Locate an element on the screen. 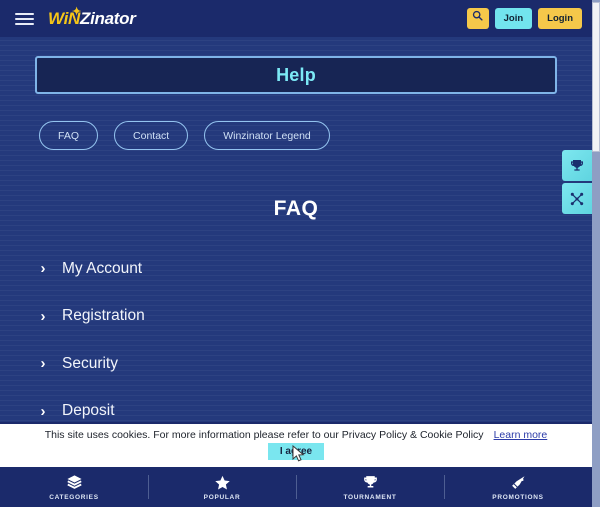  top-header-bar: ✦ WiNZinator Join Login is located at coordinates (296, 18).